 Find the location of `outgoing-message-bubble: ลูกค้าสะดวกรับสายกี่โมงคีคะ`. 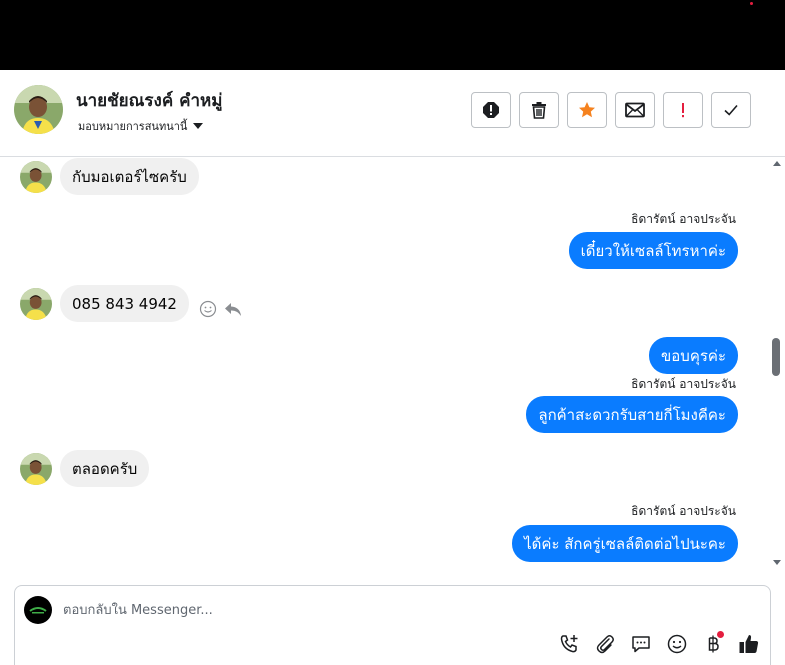

outgoing-message-bubble: ลูกค้าสะดวกรับสายกี่โมงคีคะ is located at coordinates (632, 414).